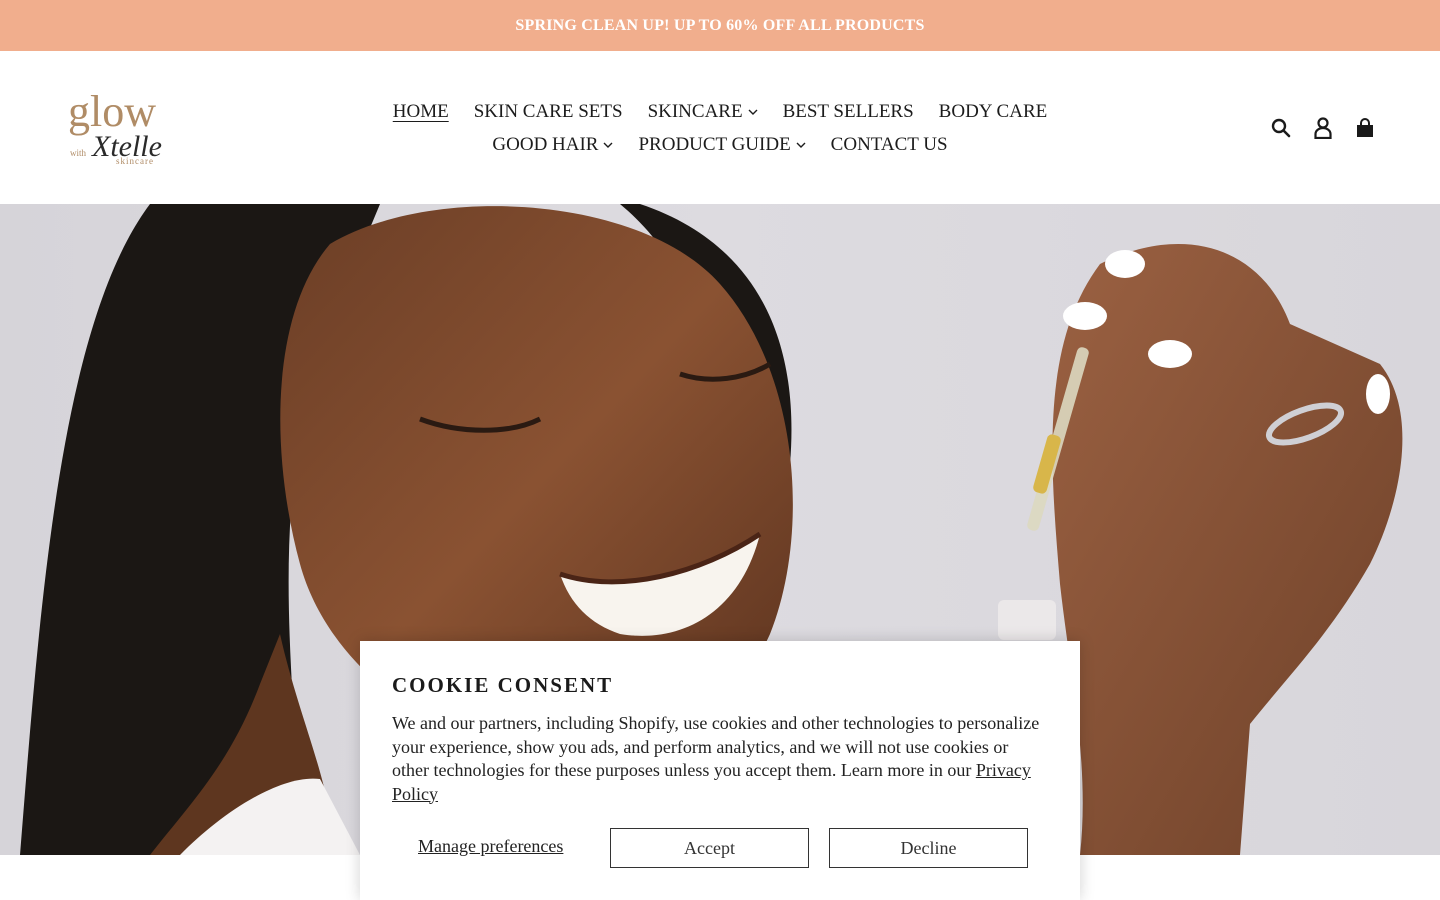 The image size is (1440, 900). I want to click on nav-label: BODY CARE, so click(993, 111).